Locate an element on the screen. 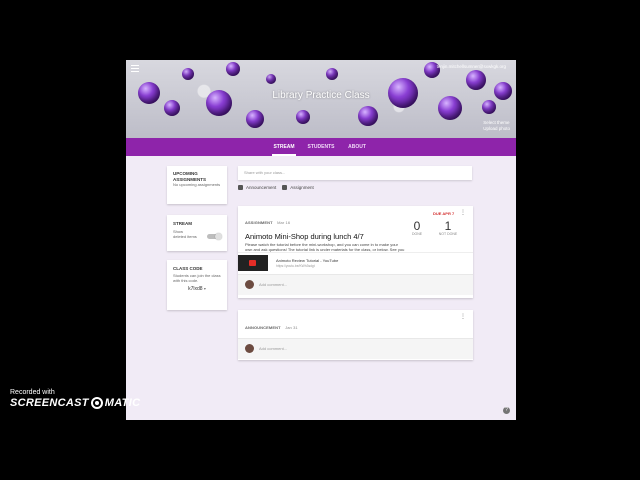  not-done-stat: 1 NOT DONE is located at coordinates (448, 228).